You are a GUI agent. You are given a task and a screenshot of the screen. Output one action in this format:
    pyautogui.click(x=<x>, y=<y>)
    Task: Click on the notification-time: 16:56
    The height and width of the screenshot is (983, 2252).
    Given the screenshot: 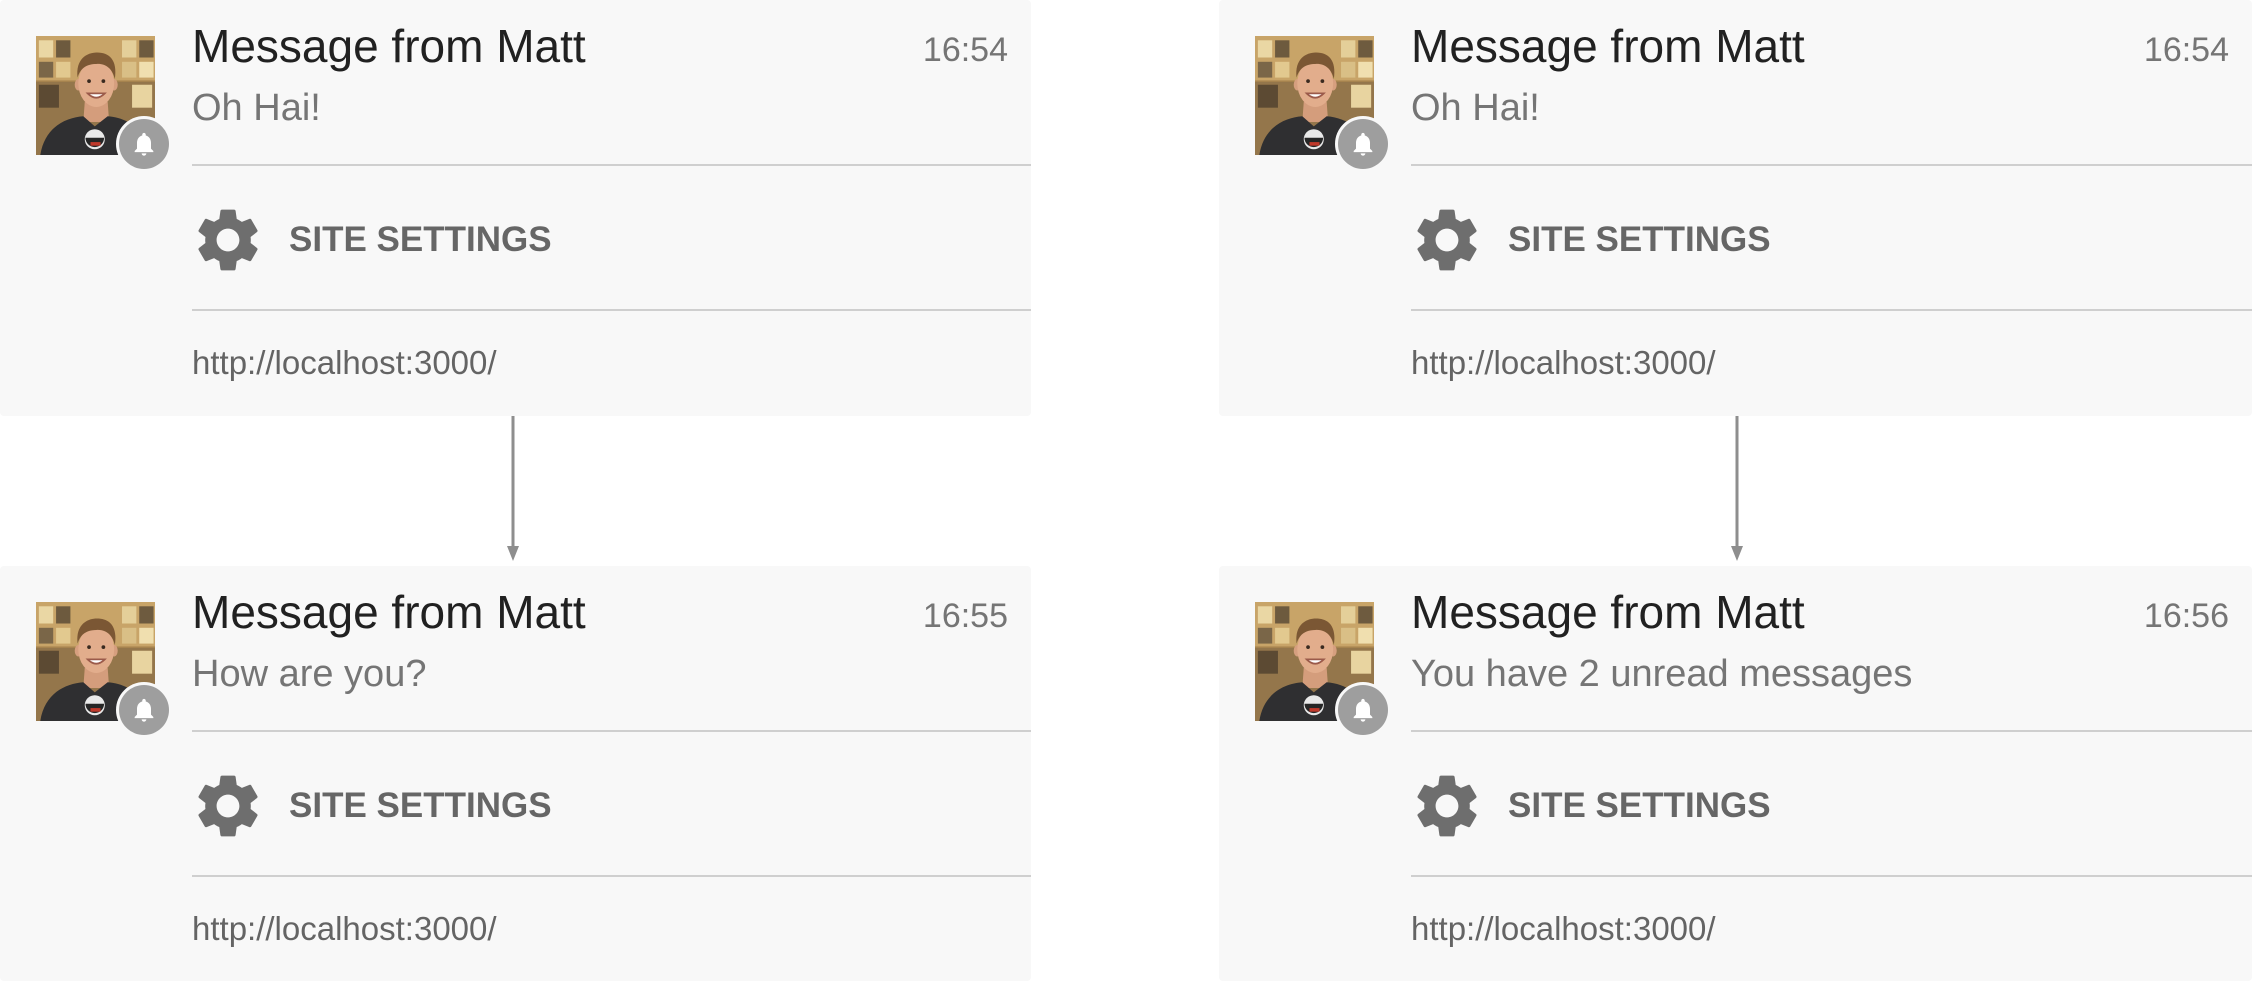 What is the action you would take?
    pyautogui.click(x=2186, y=616)
    